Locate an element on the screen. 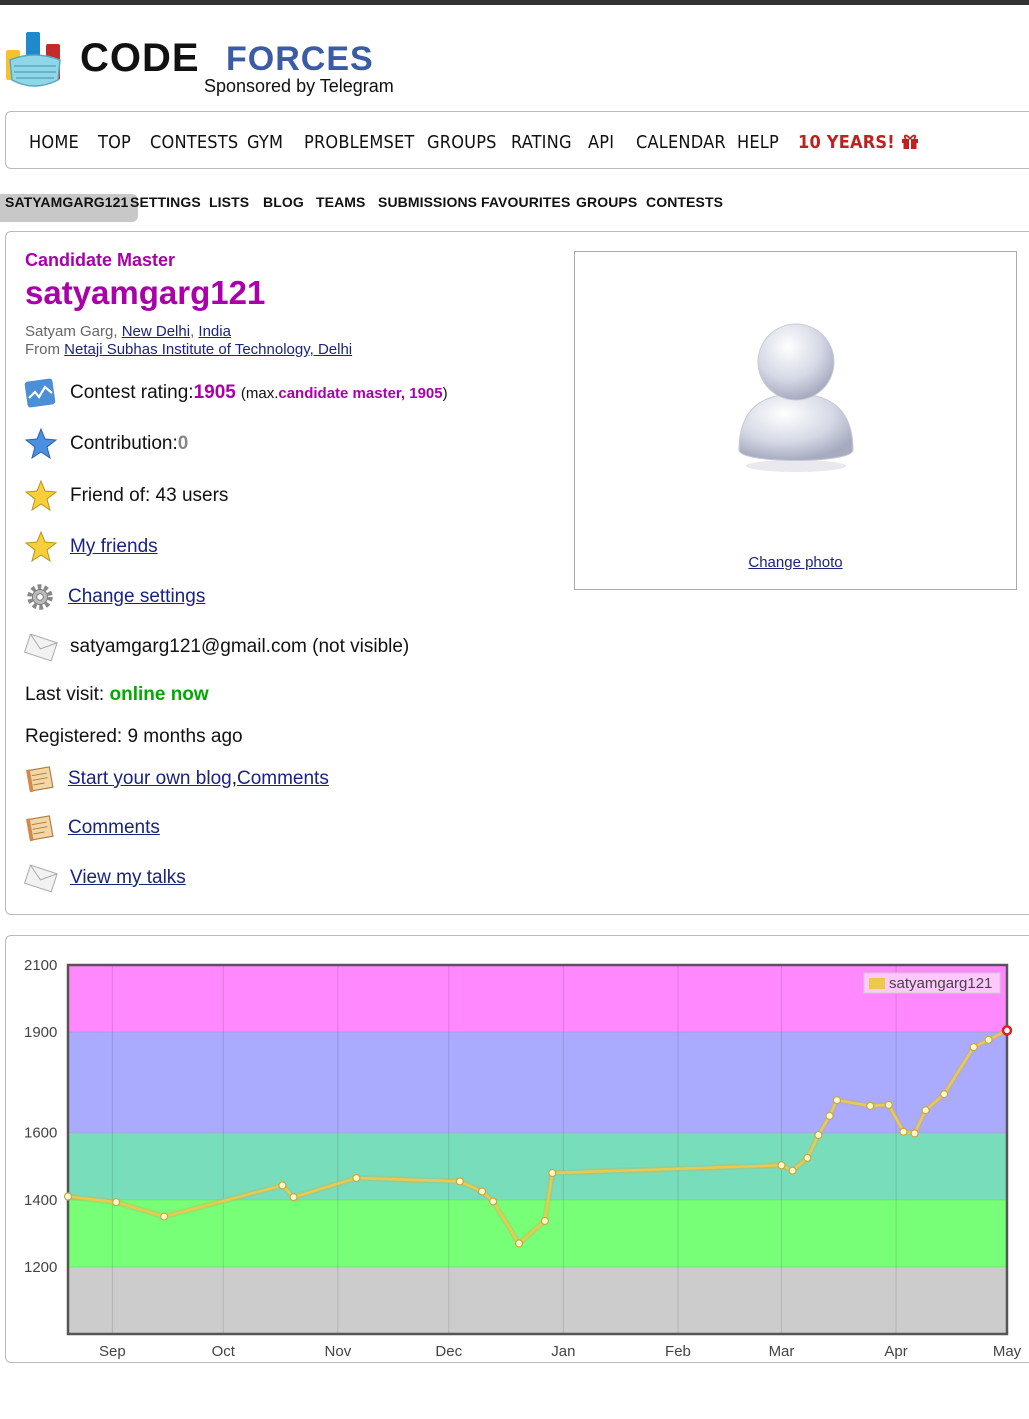 This screenshot has width=1029, height=1419. my-friends-link: My friends is located at coordinates (114, 547).